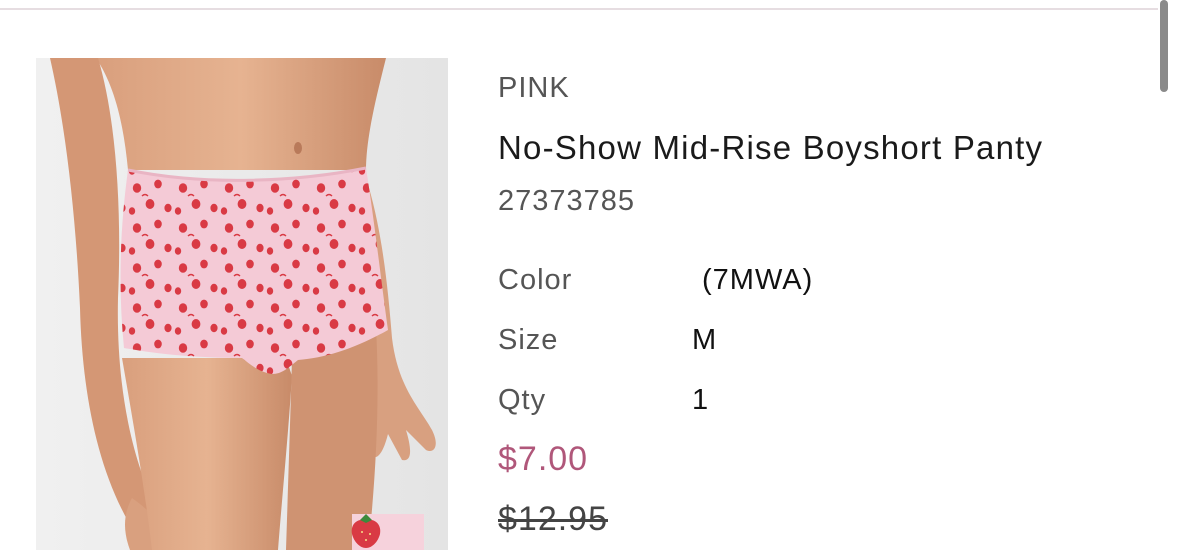 The width and height of the screenshot is (1179, 550). Describe the element at coordinates (522, 400) in the screenshot. I see `qty-label: Qty` at that location.